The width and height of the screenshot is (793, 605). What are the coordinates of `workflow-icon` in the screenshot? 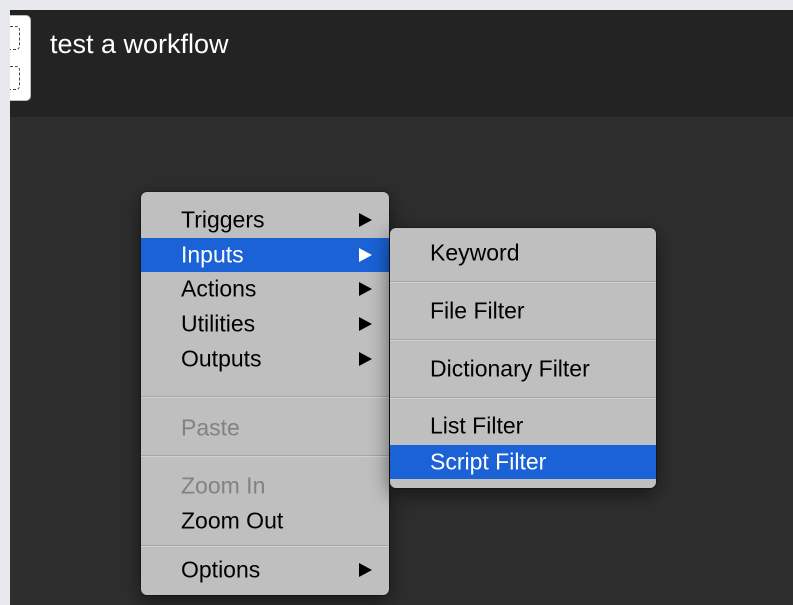 It's located at (20, 58).